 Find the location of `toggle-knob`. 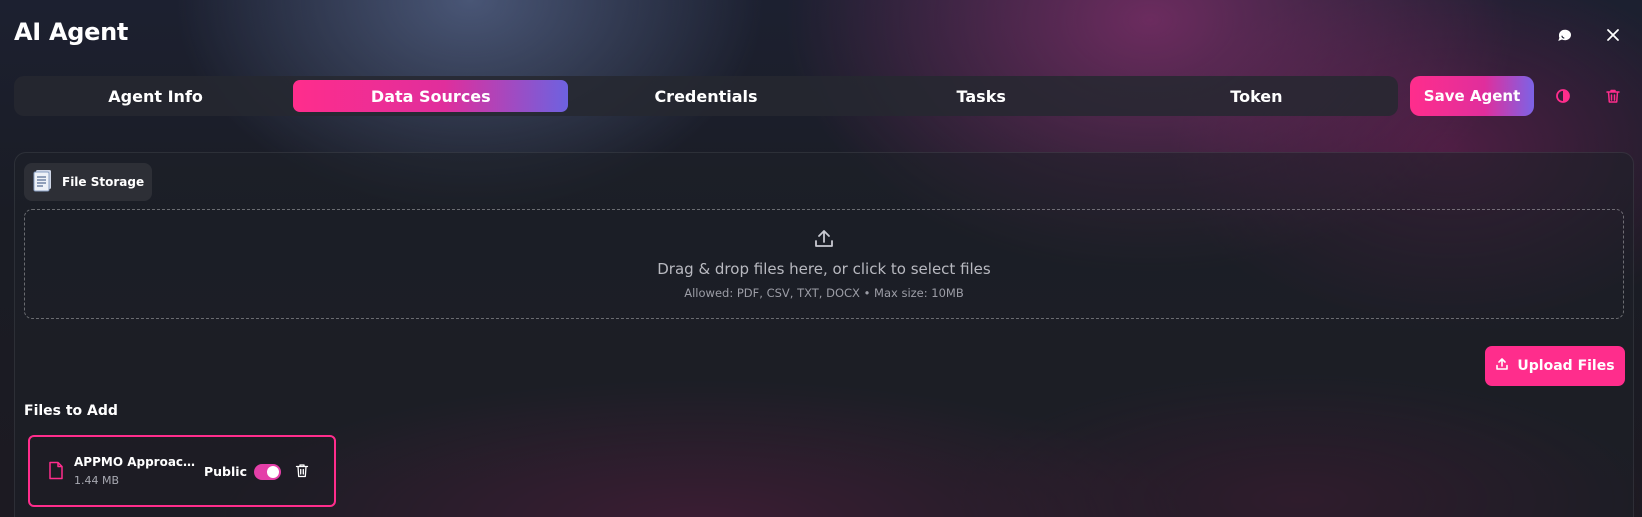

toggle-knob is located at coordinates (273, 472).